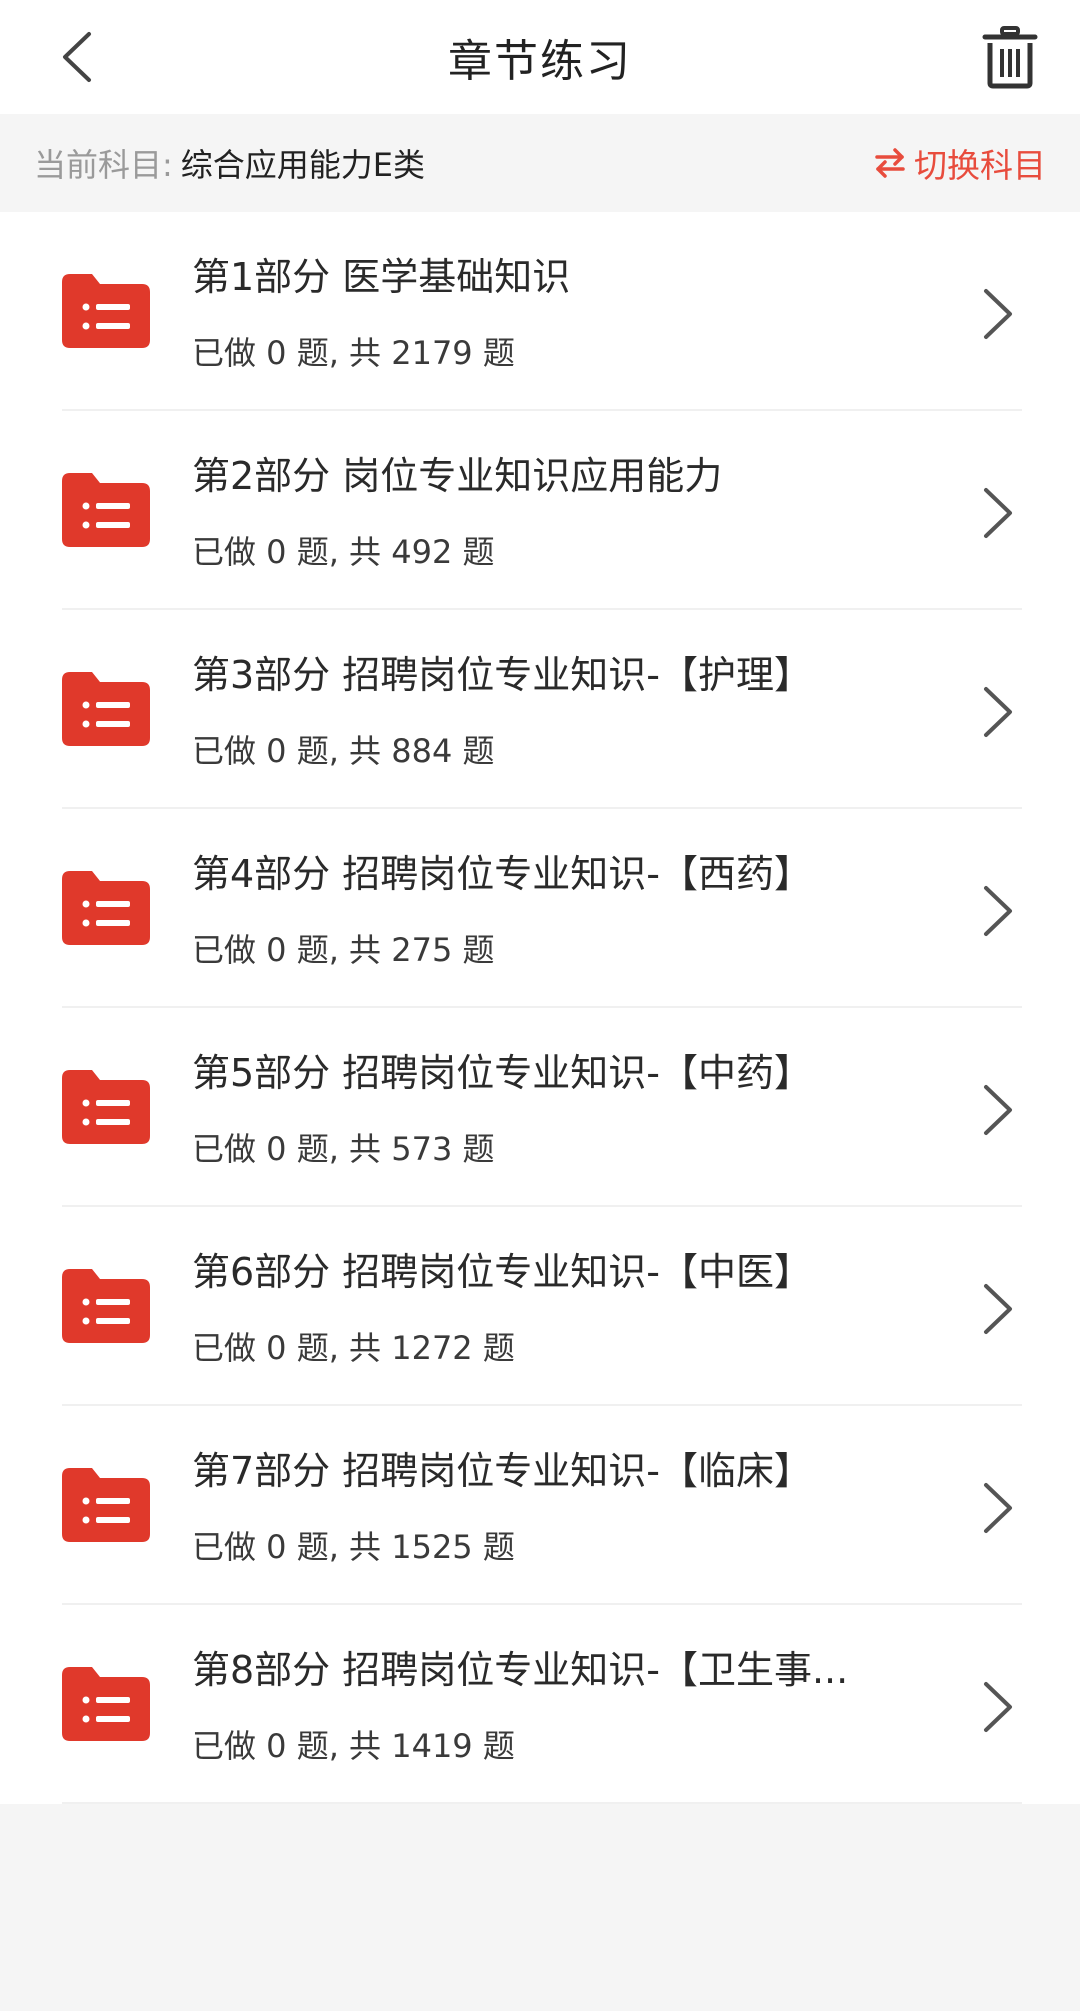 The height and width of the screenshot is (2011, 1080). I want to click on switch-subject-button: 切换科目, so click(960, 163).